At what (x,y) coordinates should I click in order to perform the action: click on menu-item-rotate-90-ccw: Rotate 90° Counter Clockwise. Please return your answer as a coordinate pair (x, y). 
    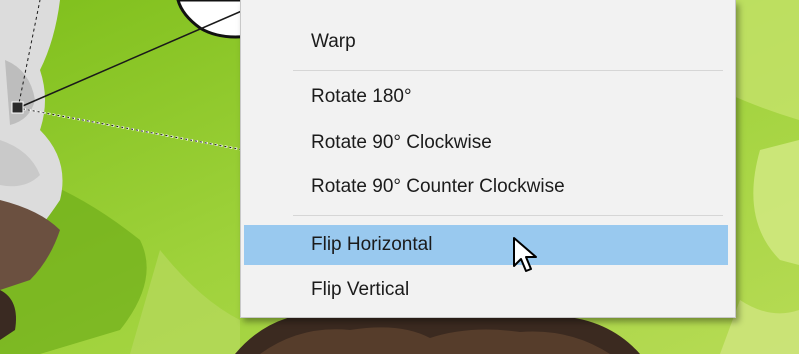
    Looking at the image, I should click on (486, 187).